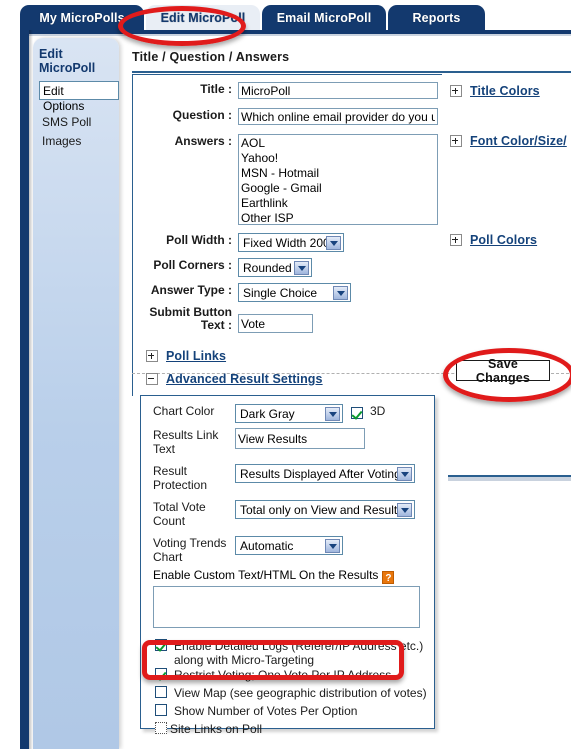  I want to click on total-vote-count-select: Total only on View and Results, so click(325, 509).